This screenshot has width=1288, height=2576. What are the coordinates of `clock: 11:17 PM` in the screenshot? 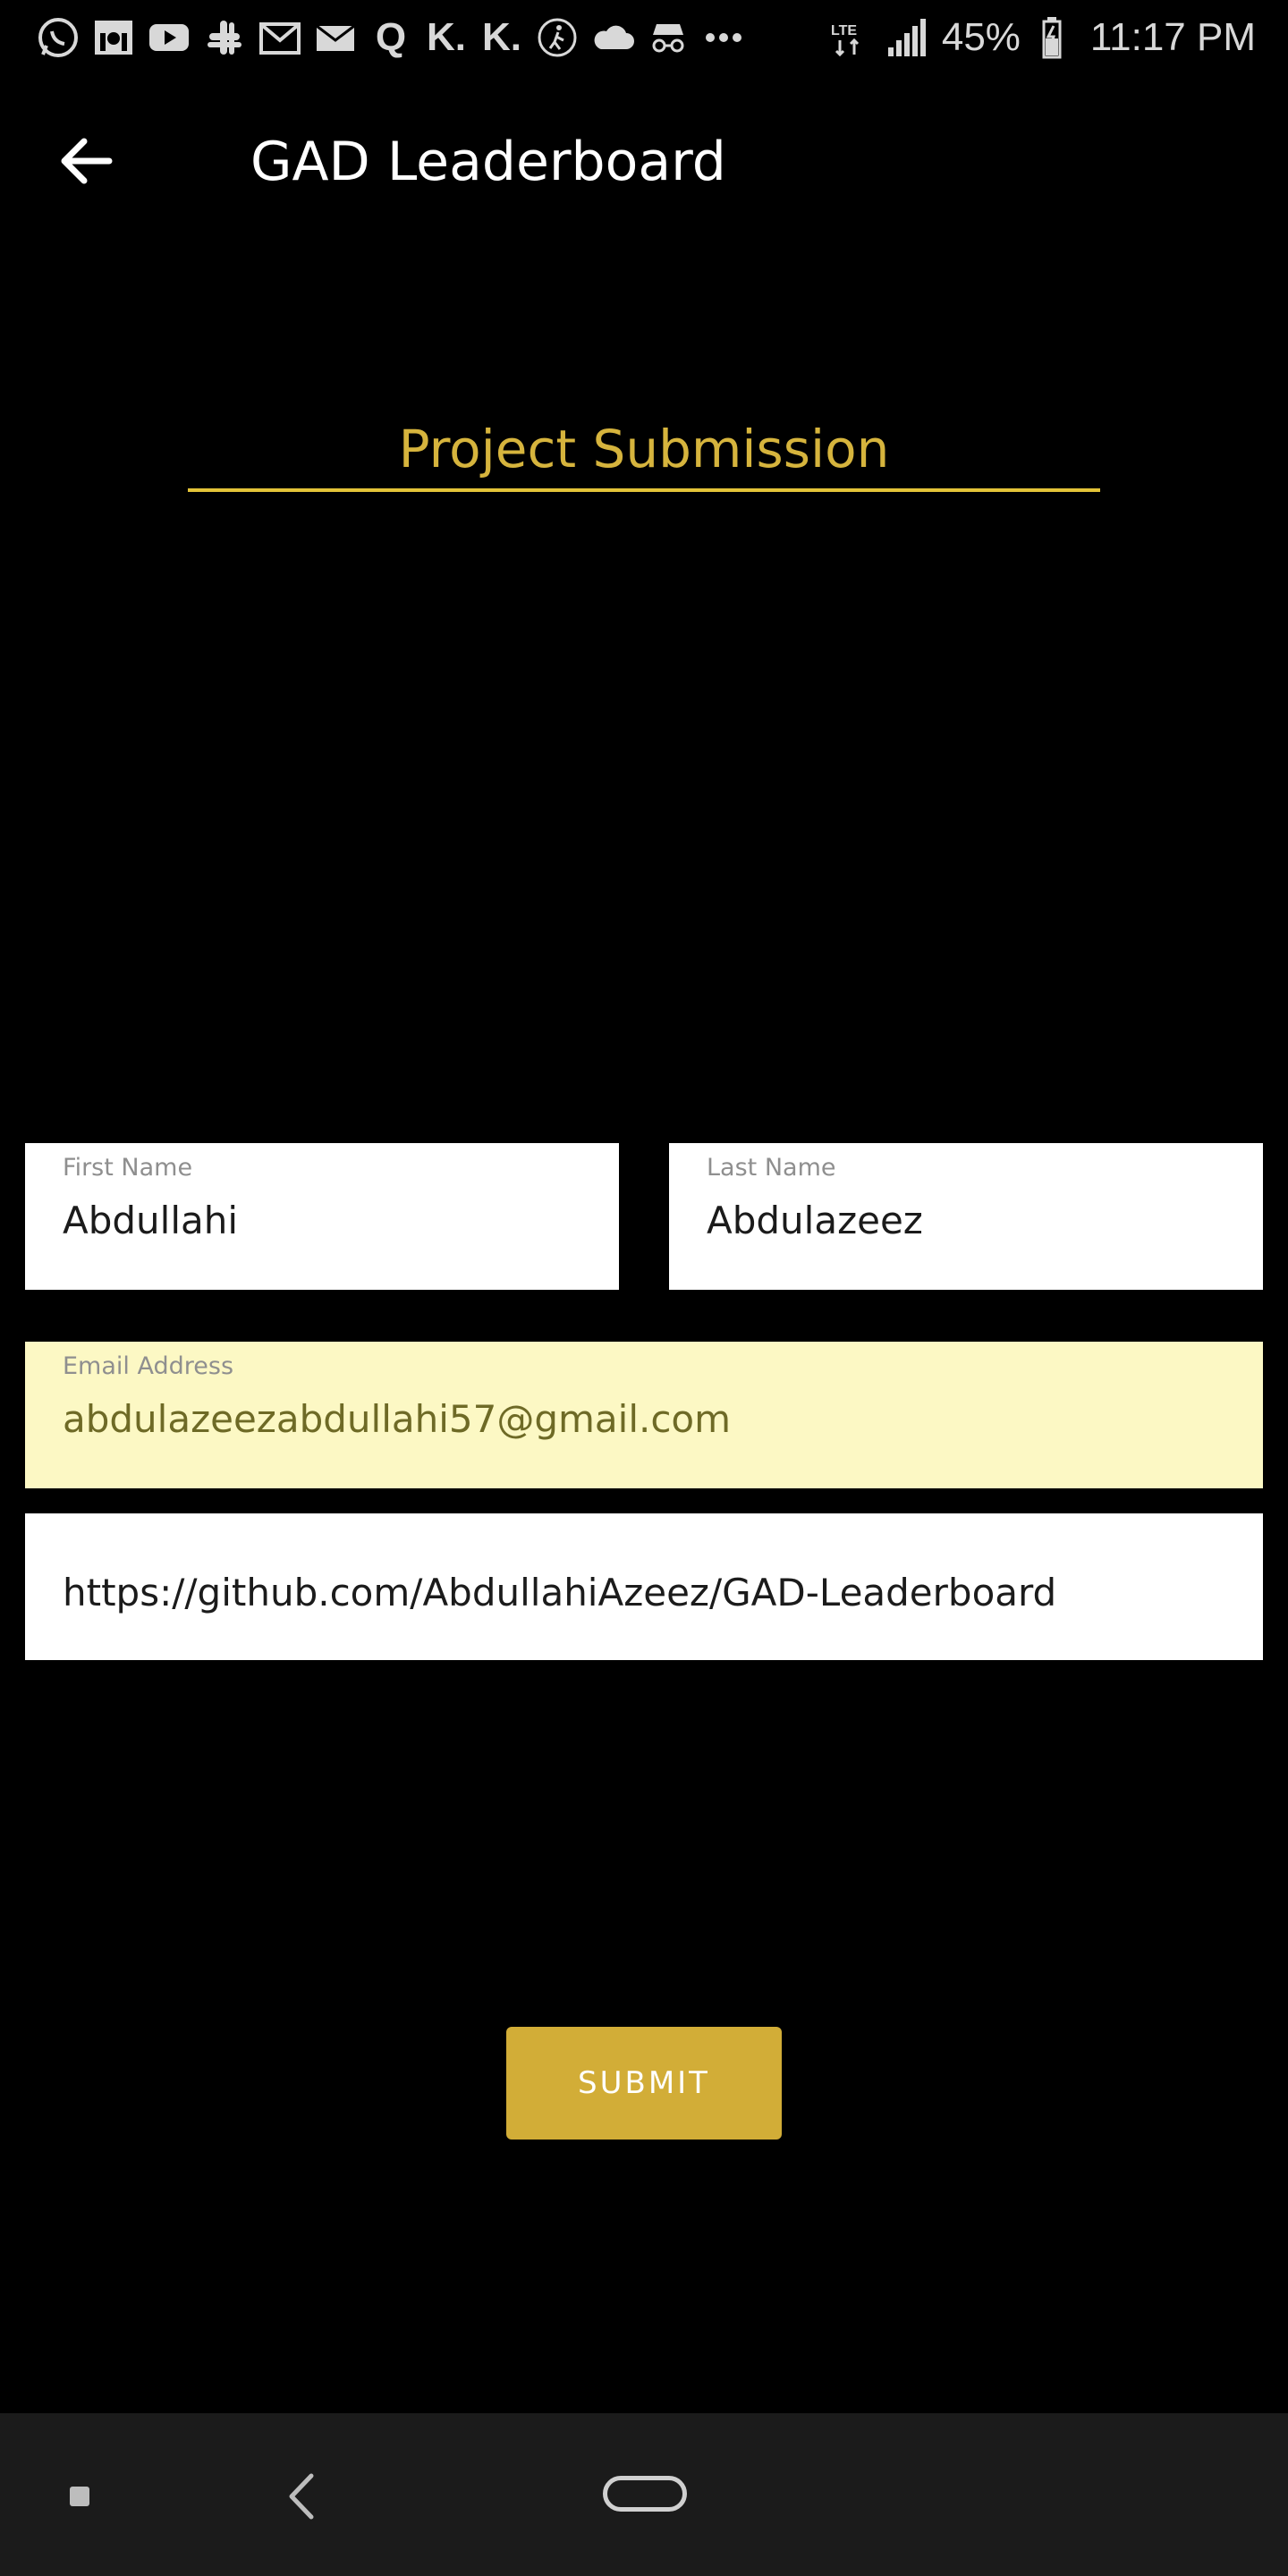 It's located at (1172, 37).